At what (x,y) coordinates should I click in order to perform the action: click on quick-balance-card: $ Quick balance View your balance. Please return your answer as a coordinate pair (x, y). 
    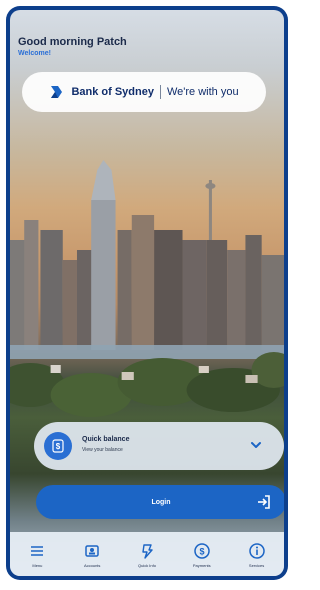
    Looking at the image, I should click on (159, 446).